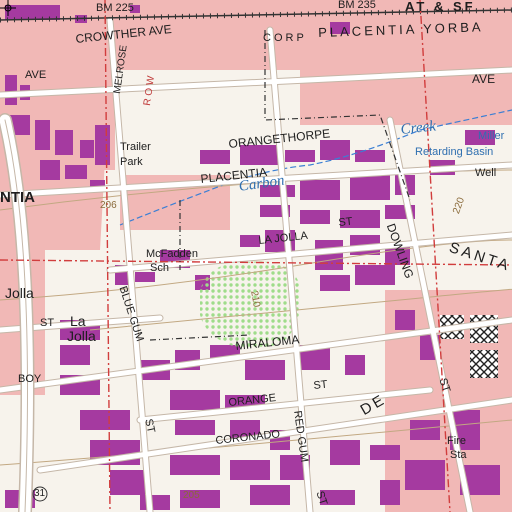 This screenshot has height=512, width=512. What do you see at coordinates (456, 441) in the screenshot?
I see `label-fire: Fire` at bounding box center [456, 441].